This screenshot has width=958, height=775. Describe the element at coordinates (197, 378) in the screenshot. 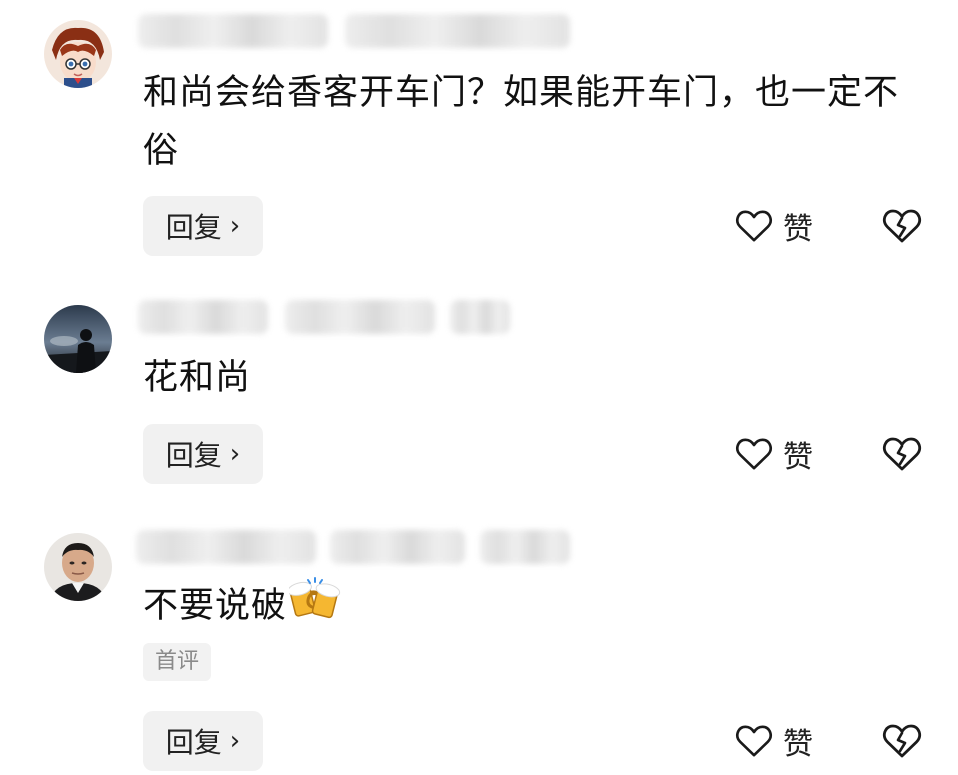

I see `comment-text: 花和尚` at that location.